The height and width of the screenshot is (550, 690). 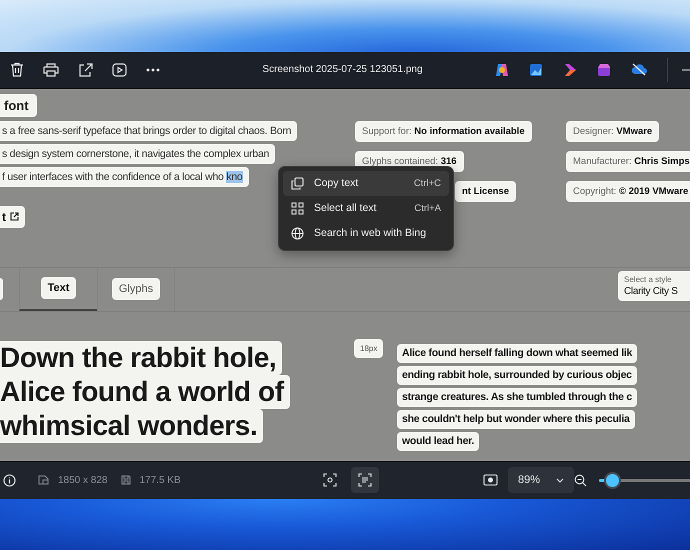 What do you see at coordinates (234, 176) in the screenshot?
I see `text-selection: kno` at bounding box center [234, 176].